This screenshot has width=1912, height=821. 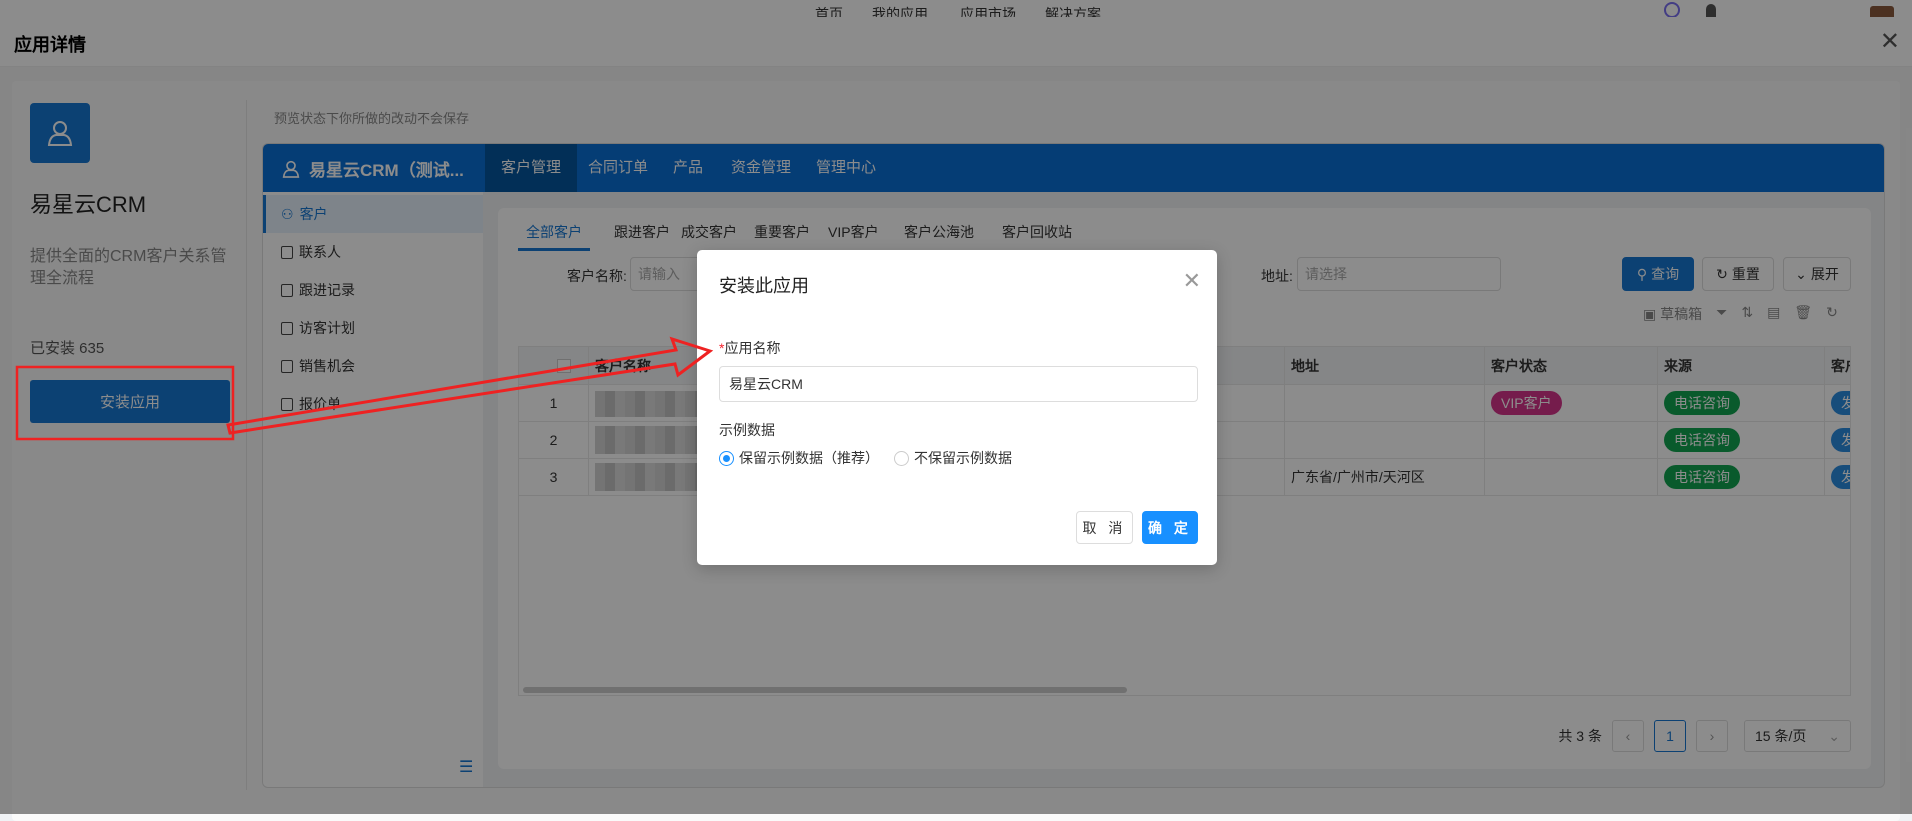 What do you see at coordinates (726, 458) in the screenshot?
I see `radio-checked-icon` at bounding box center [726, 458].